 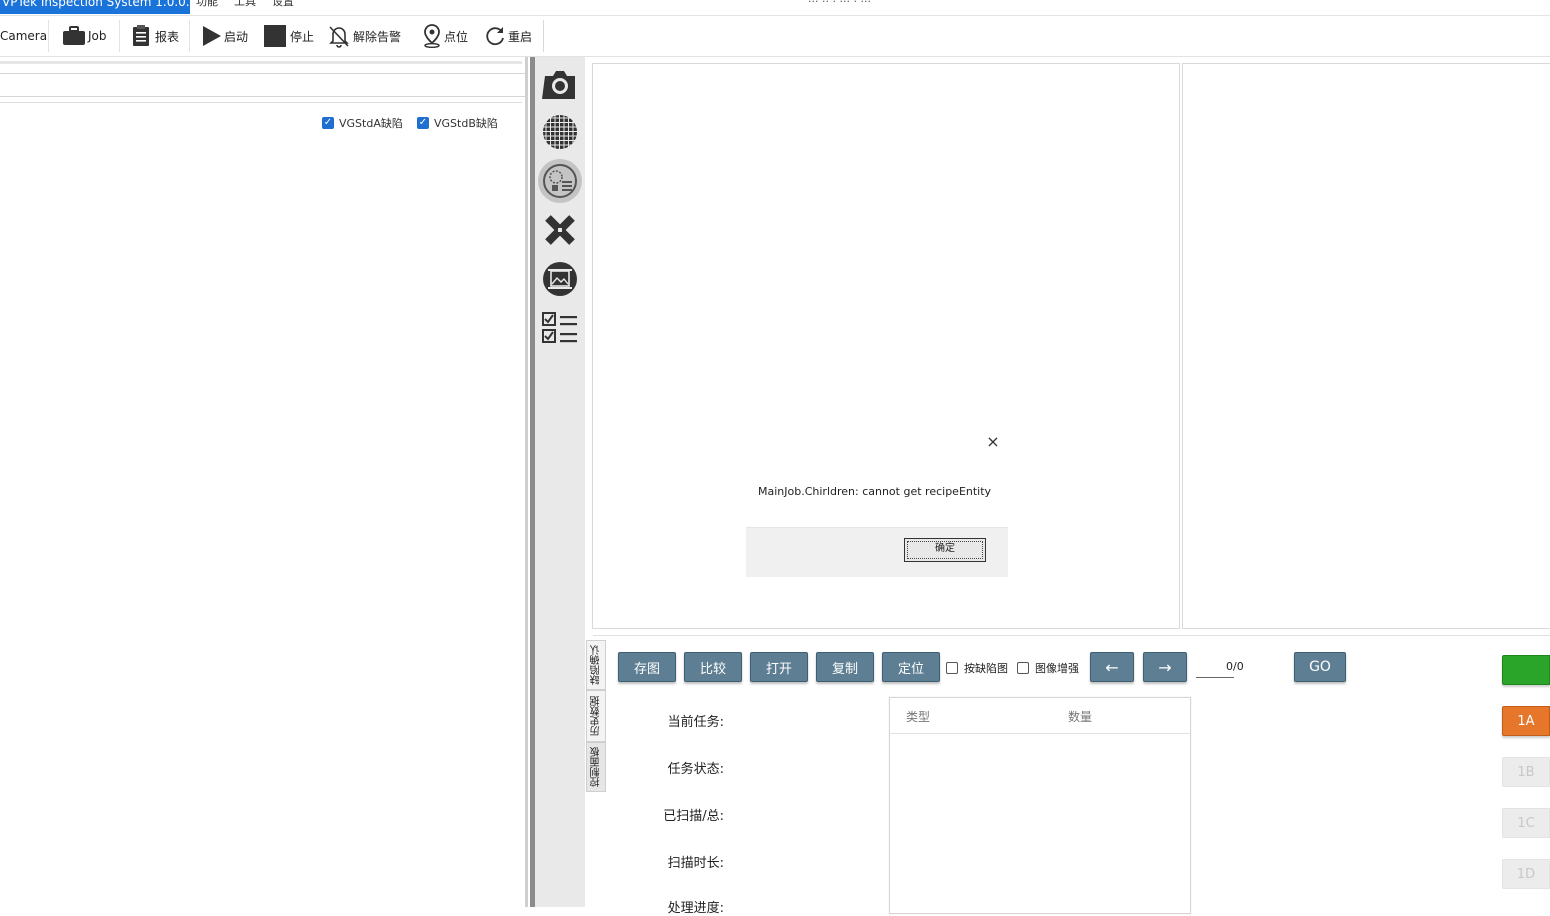 I want to click on next-button: →, so click(x=1165, y=667).